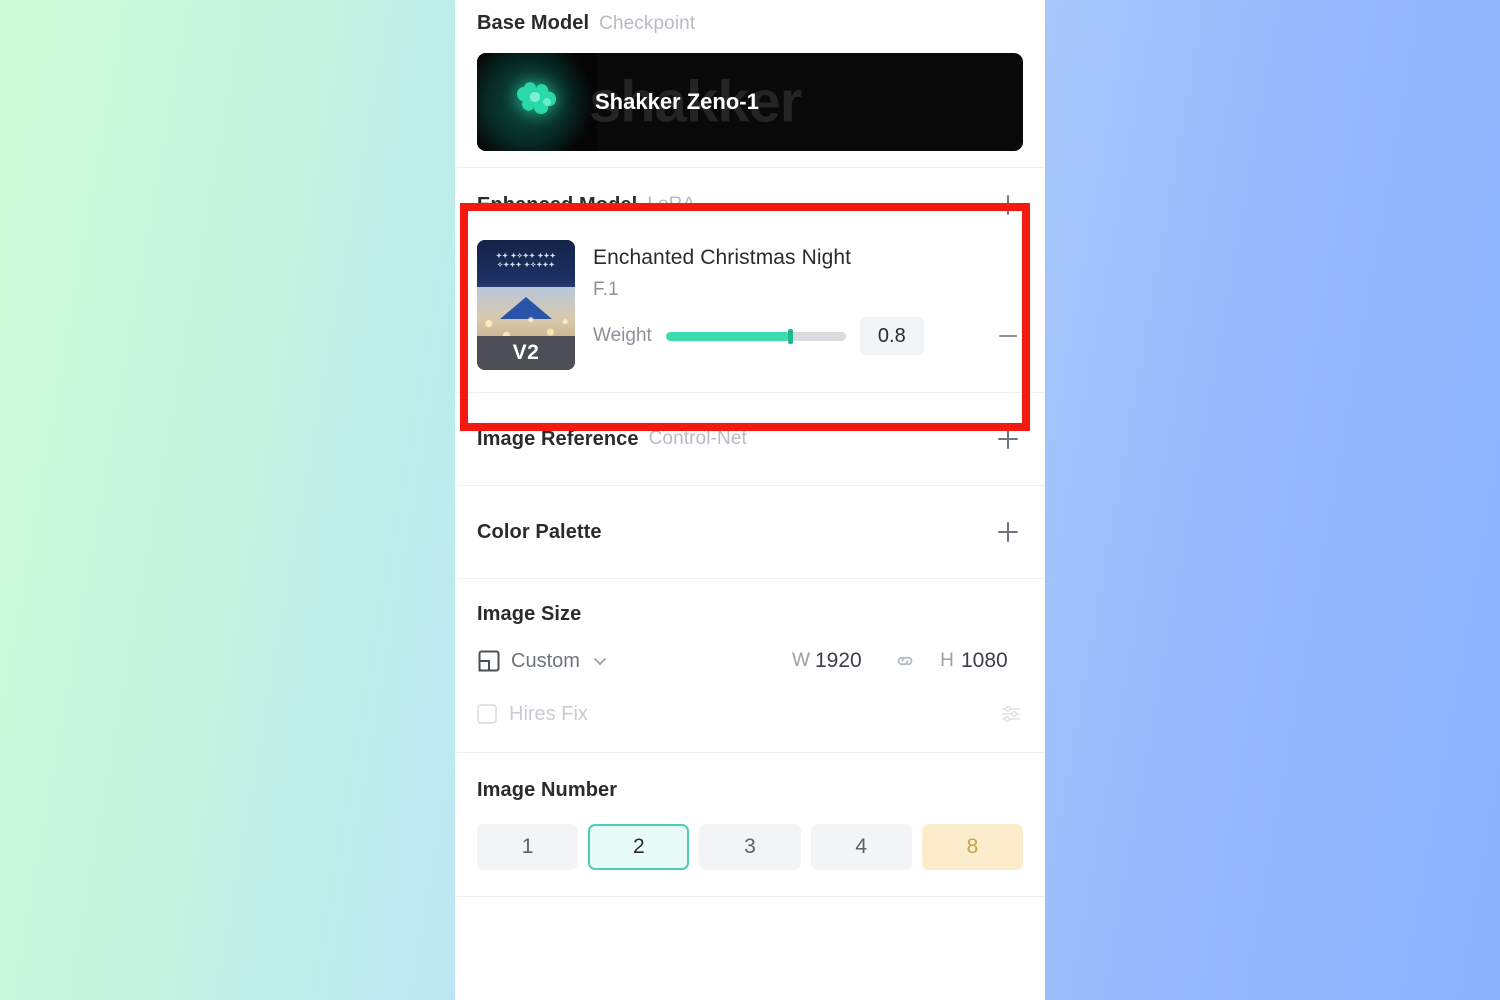 Image resolution: width=1500 pixels, height=1000 pixels. Describe the element at coordinates (891, 336) in the screenshot. I see `weight-value-input: 0.8` at that location.